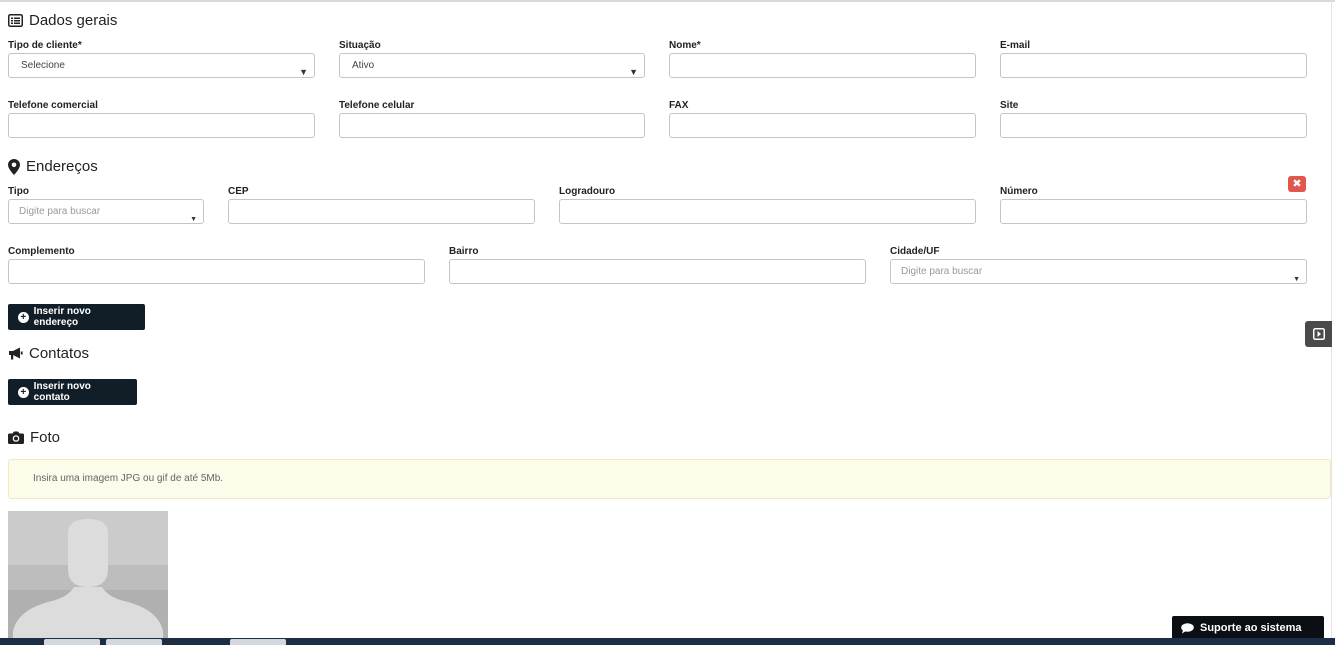  What do you see at coordinates (59, 353) in the screenshot?
I see `section-title-text: Contatos` at bounding box center [59, 353].